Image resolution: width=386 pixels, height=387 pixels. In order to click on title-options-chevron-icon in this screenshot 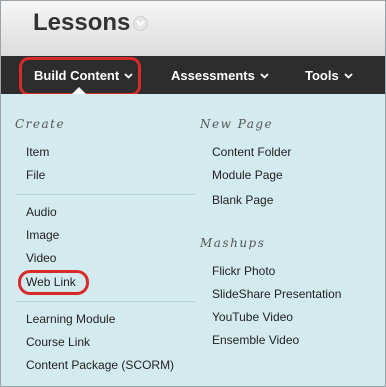, I will do `click(140, 23)`.